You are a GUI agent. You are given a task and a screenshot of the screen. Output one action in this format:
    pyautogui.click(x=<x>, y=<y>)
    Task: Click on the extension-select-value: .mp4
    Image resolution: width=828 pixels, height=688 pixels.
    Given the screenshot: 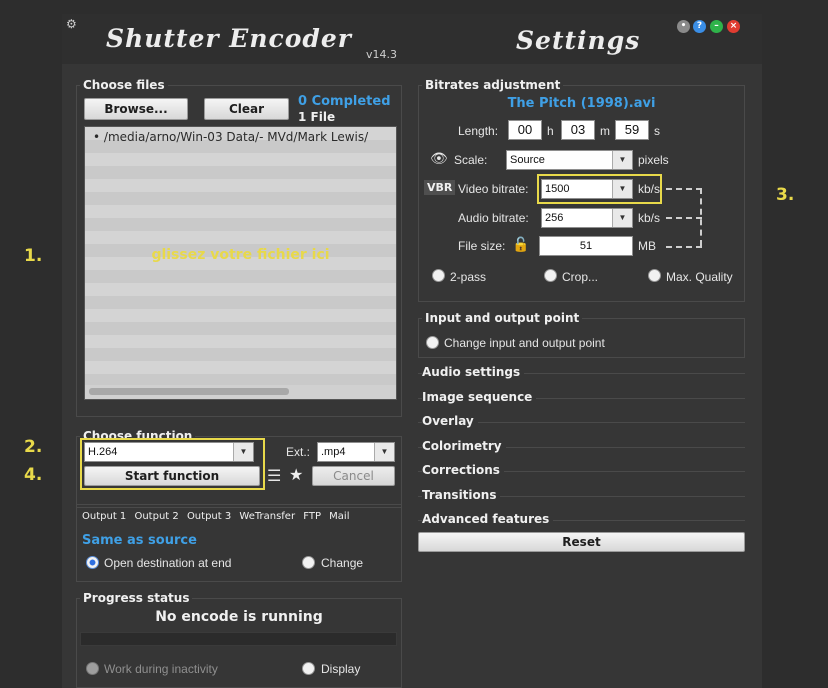 What is the action you would take?
    pyautogui.click(x=333, y=452)
    